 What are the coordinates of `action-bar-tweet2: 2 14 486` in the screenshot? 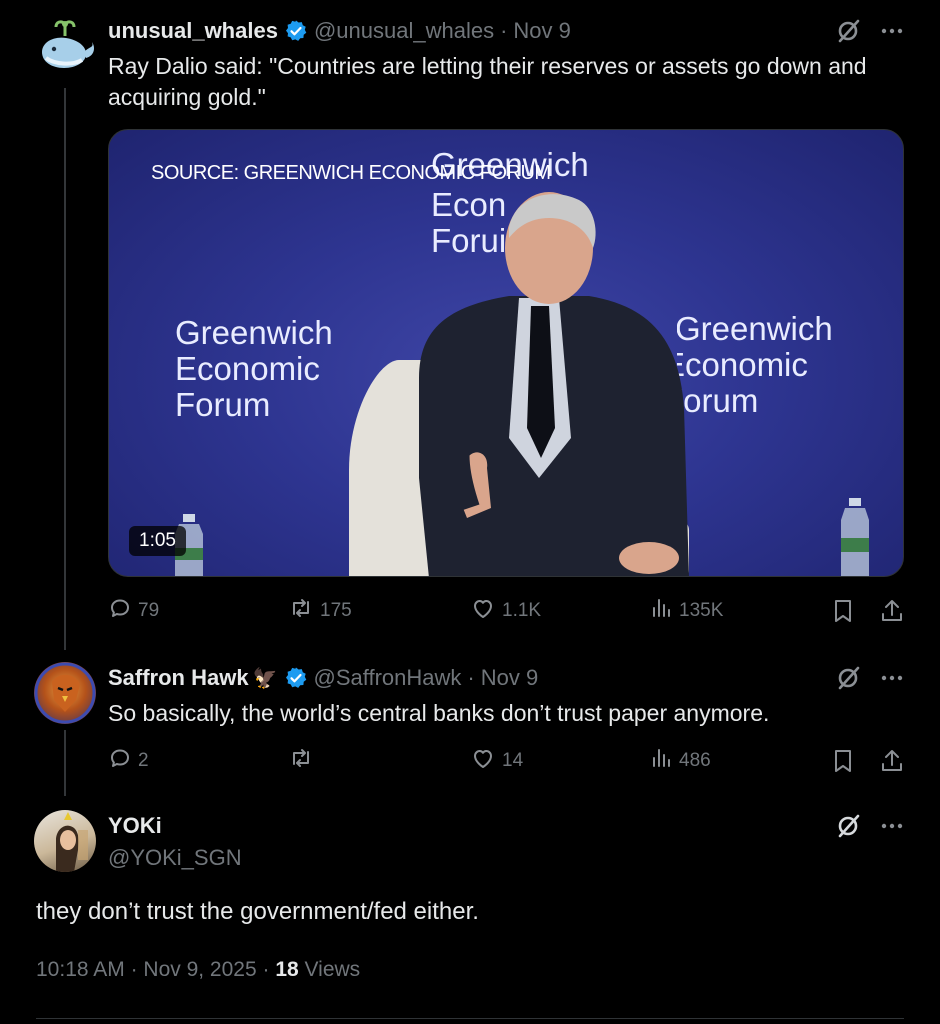 It's located at (506, 761).